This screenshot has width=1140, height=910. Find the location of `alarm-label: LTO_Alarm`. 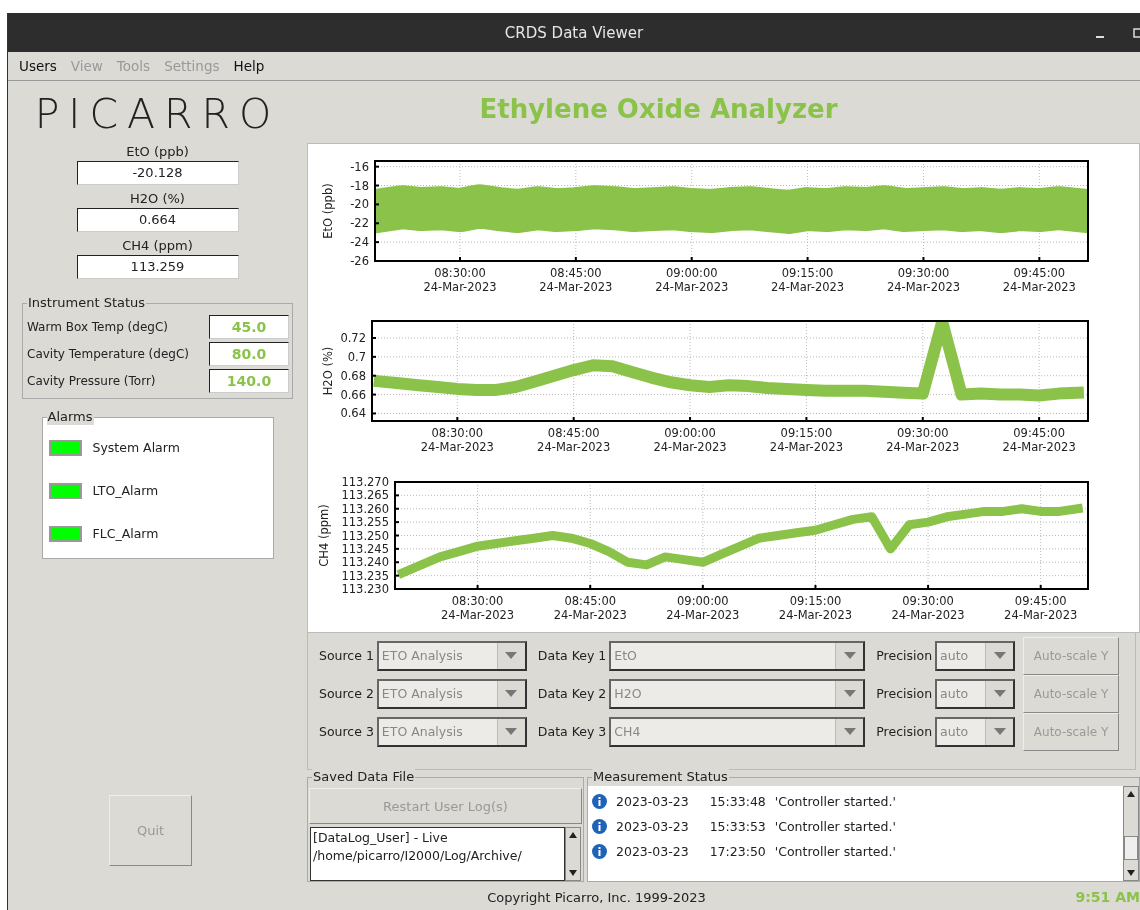

alarm-label: LTO_Alarm is located at coordinates (125, 490).